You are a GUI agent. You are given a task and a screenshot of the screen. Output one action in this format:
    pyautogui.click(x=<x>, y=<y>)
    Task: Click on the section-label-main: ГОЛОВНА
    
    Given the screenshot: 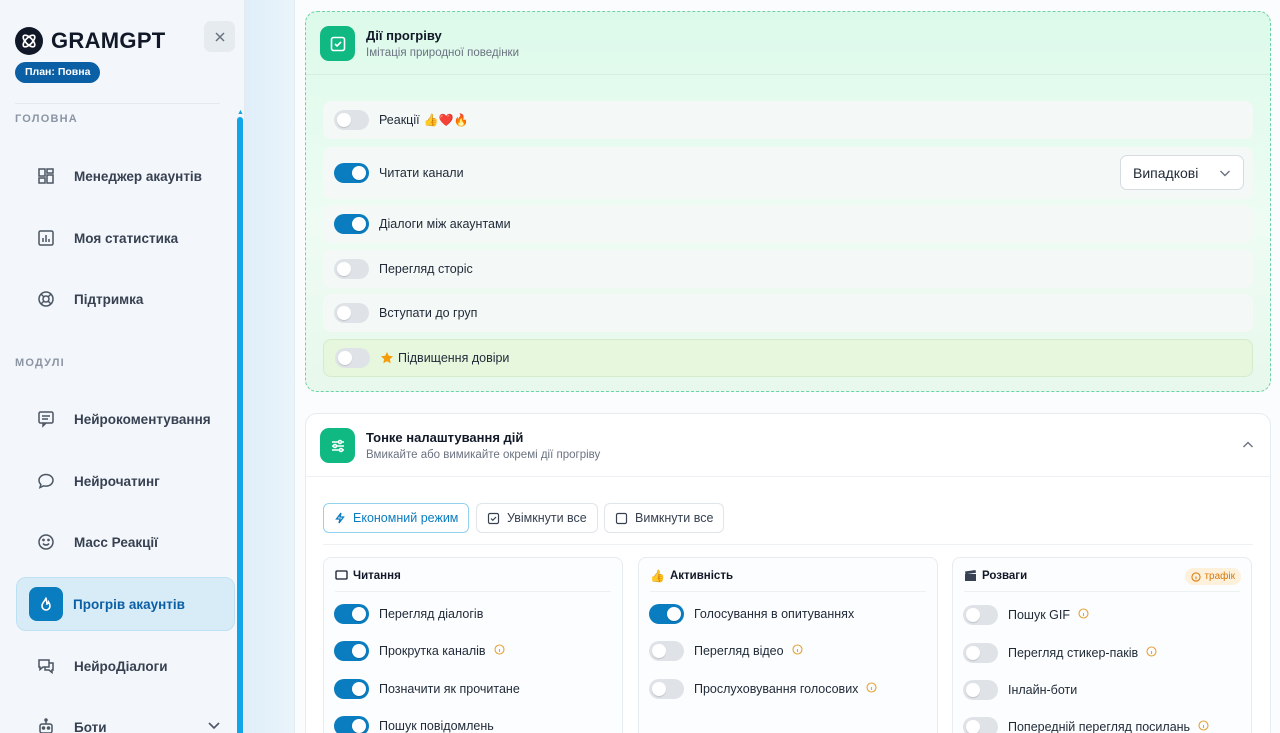 What is the action you would take?
    pyautogui.click(x=46, y=119)
    